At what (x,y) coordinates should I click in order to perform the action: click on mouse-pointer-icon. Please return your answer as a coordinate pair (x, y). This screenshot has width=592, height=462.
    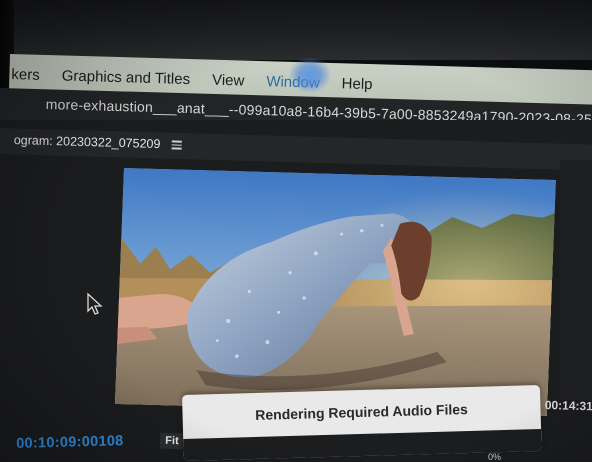
    Looking at the image, I should click on (95, 303).